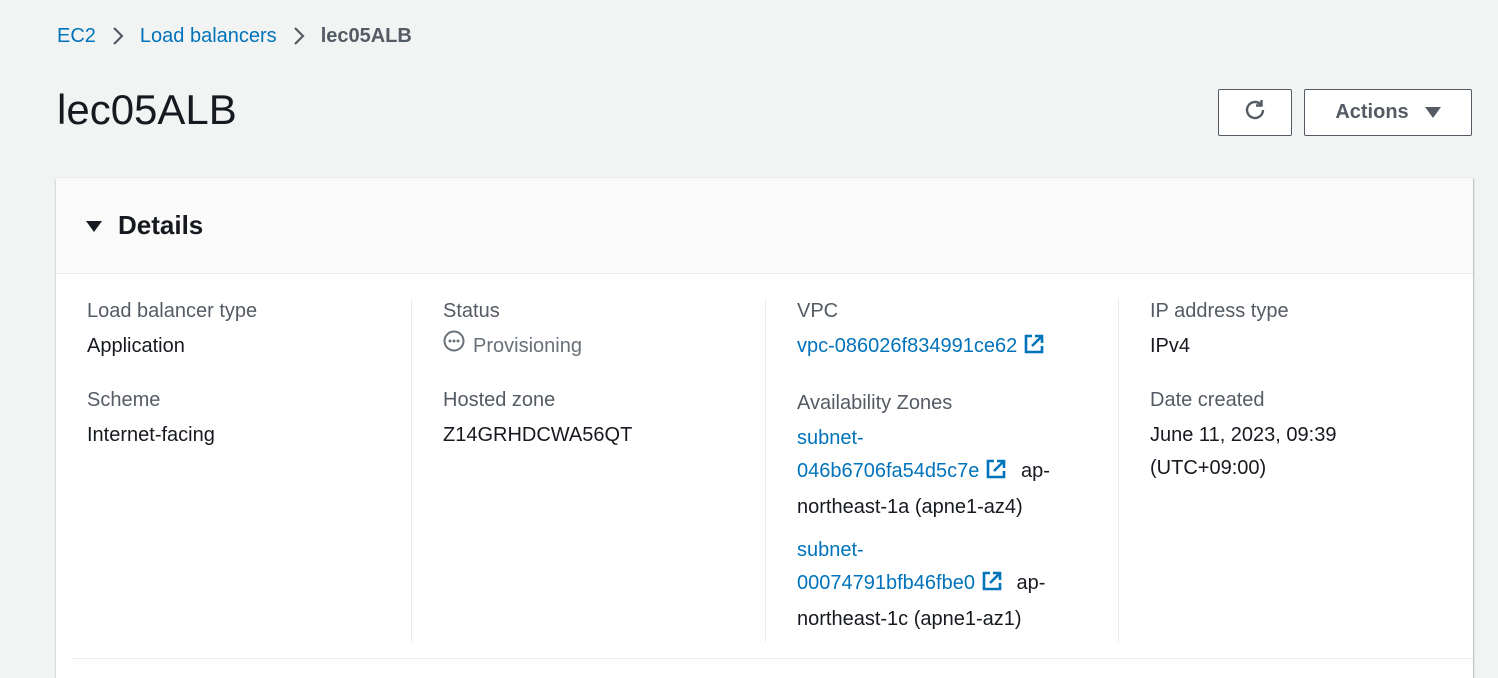 This screenshot has width=1498, height=678. I want to click on divider, so click(772, 658).